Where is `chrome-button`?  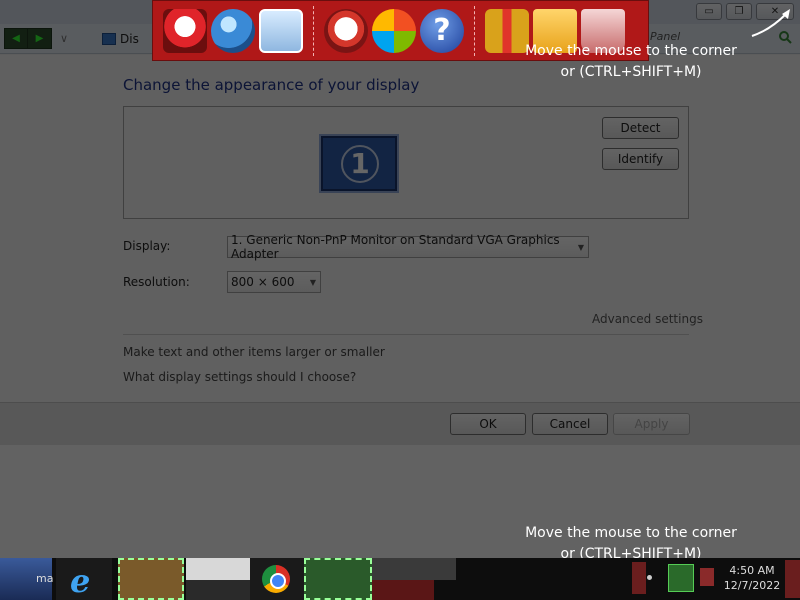
chrome-button is located at coordinates (277, 579).